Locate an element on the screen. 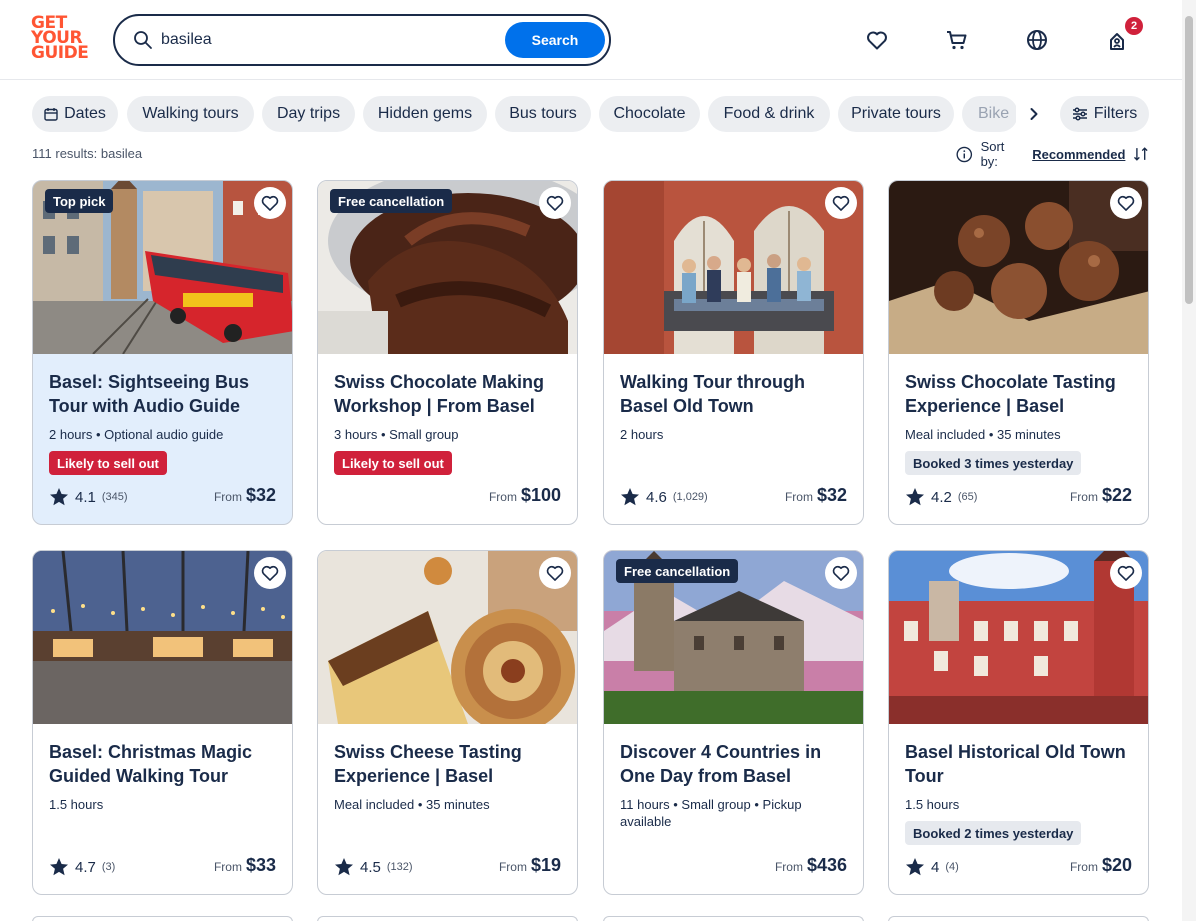 This screenshot has width=1196, height=921. chevron-right-icon is located at coordinates (1034, 114).